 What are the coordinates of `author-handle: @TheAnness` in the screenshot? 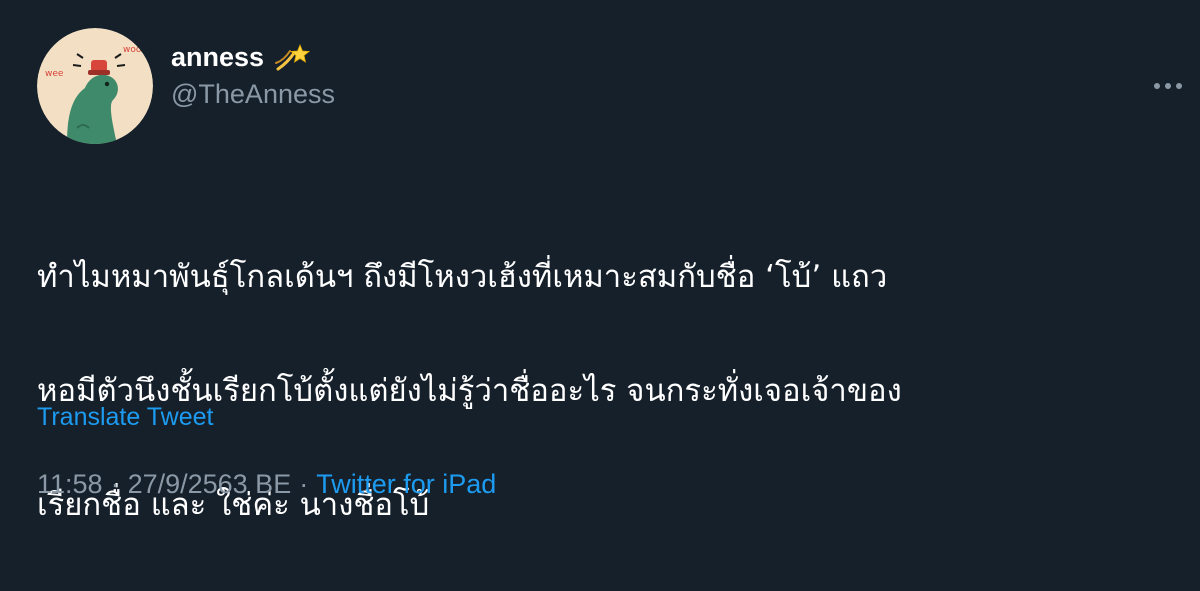 It's located at (253, 94).